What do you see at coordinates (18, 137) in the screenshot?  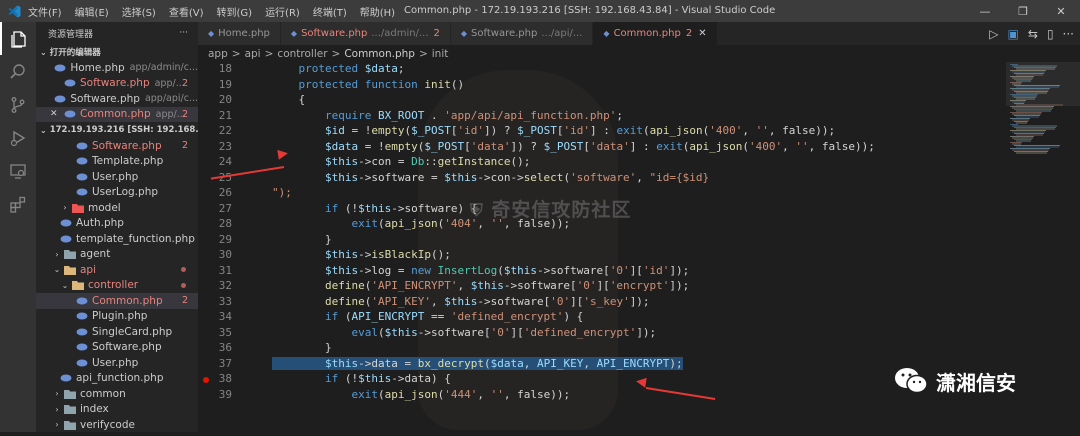 I see `run-debug-icon` at bounding box center [18, 137].